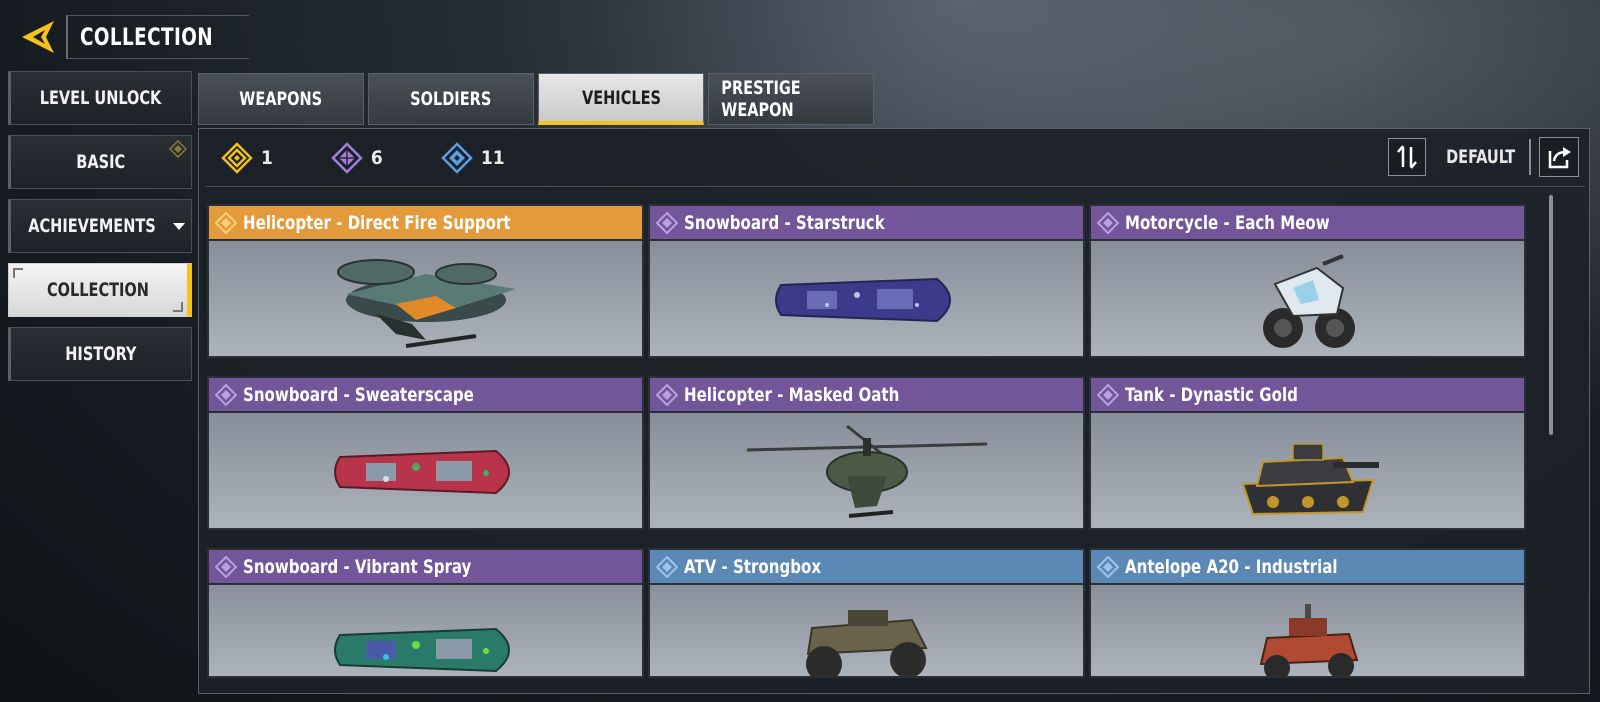  I want to click on card-title: Helicopter - Masked Oath, so click(792, 394).